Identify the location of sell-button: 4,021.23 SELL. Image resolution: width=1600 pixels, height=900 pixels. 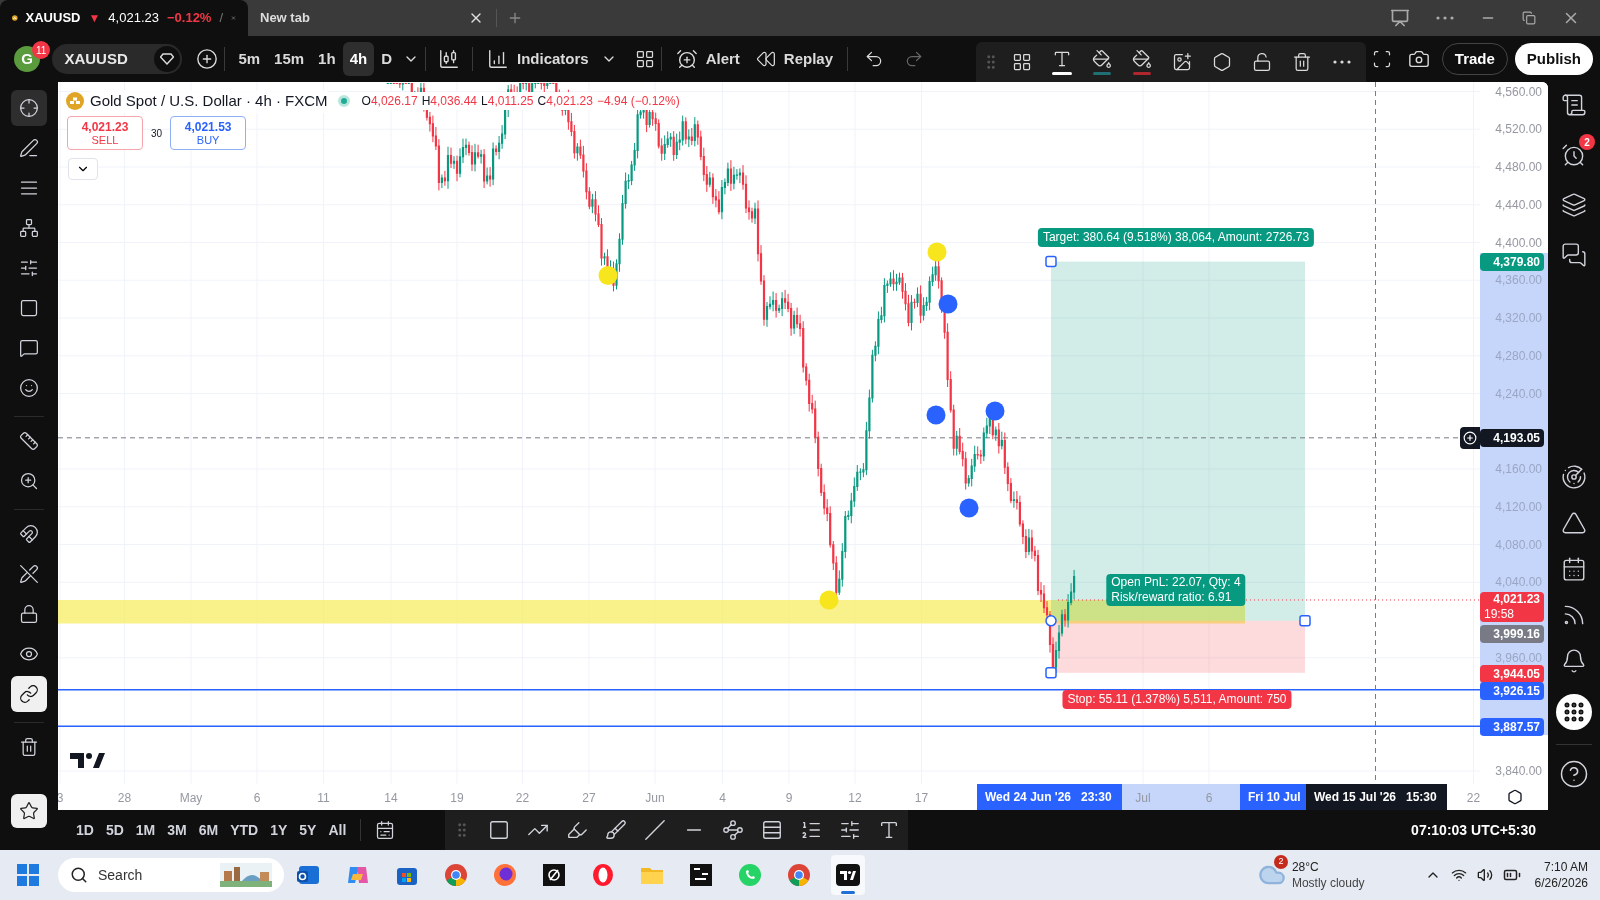
(105, 133).